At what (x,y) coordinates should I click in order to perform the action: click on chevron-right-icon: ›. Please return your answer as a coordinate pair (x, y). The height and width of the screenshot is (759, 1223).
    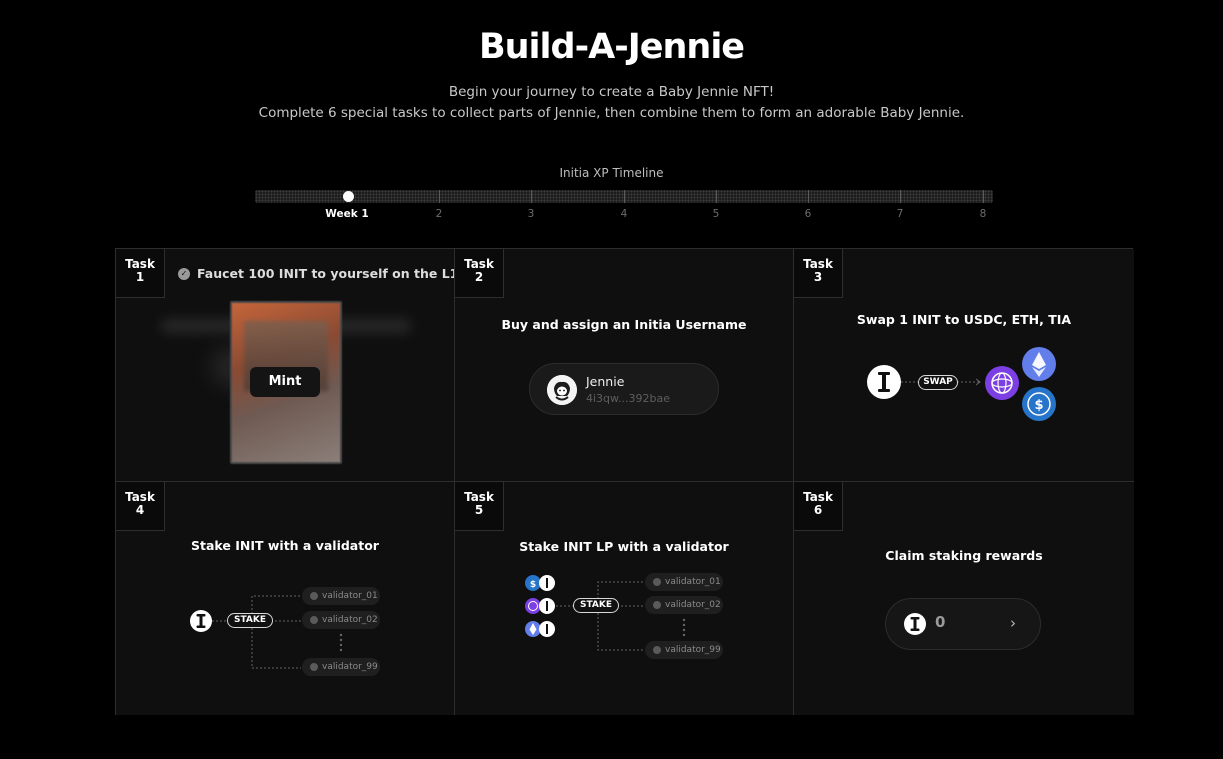
    Looking at the image, I should click on (1013, 623).